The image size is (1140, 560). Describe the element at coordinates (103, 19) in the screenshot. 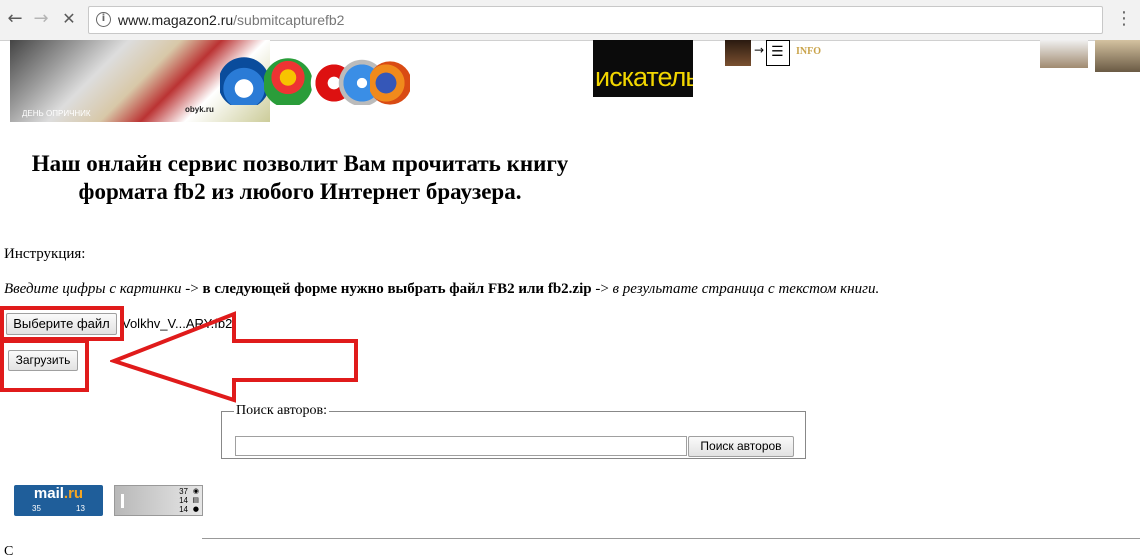

I see `site-info-icon: i` at that location.